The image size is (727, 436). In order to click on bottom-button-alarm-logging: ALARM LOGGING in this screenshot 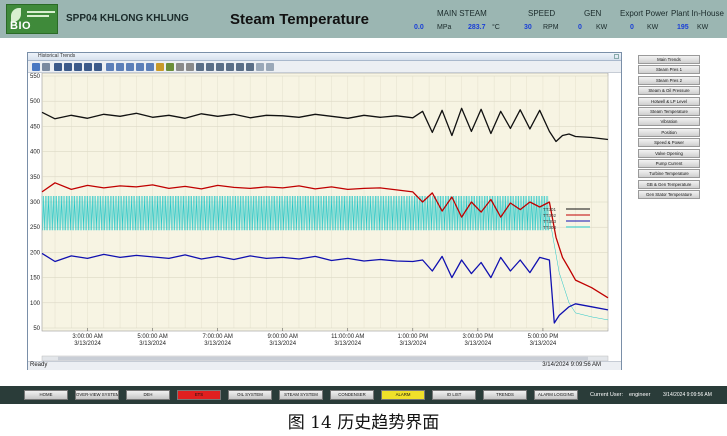, I will do `click(556, 395)`.